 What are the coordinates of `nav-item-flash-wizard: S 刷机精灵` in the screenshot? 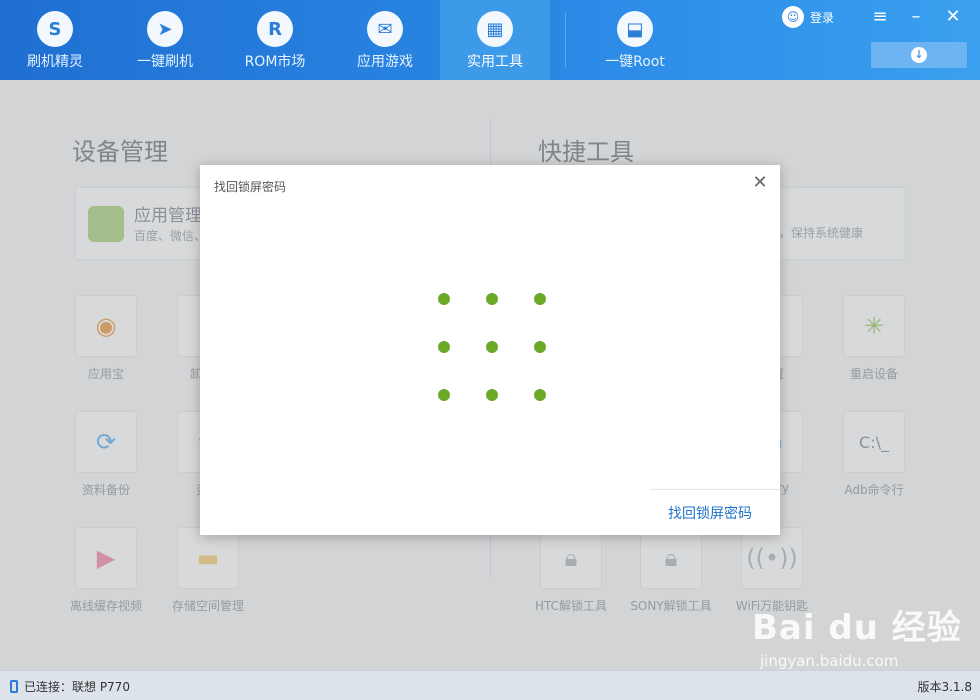 It's located at (55, 40).